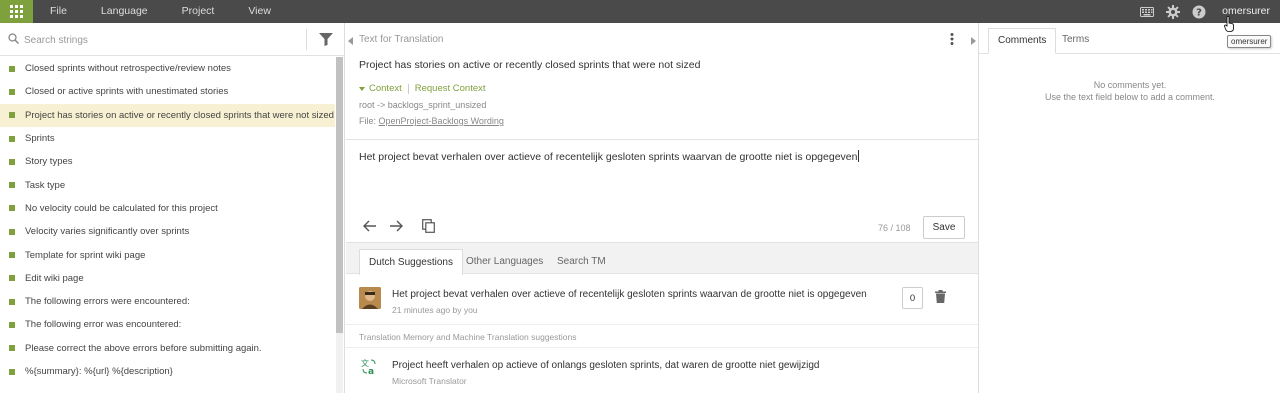 Image resolution: width=1280 pixels, height=393 pixels. What do you see at coordinates (401, 39) in the screenshot?
I see `source-heading: Text for Translation` at bounding box center [401, 39].